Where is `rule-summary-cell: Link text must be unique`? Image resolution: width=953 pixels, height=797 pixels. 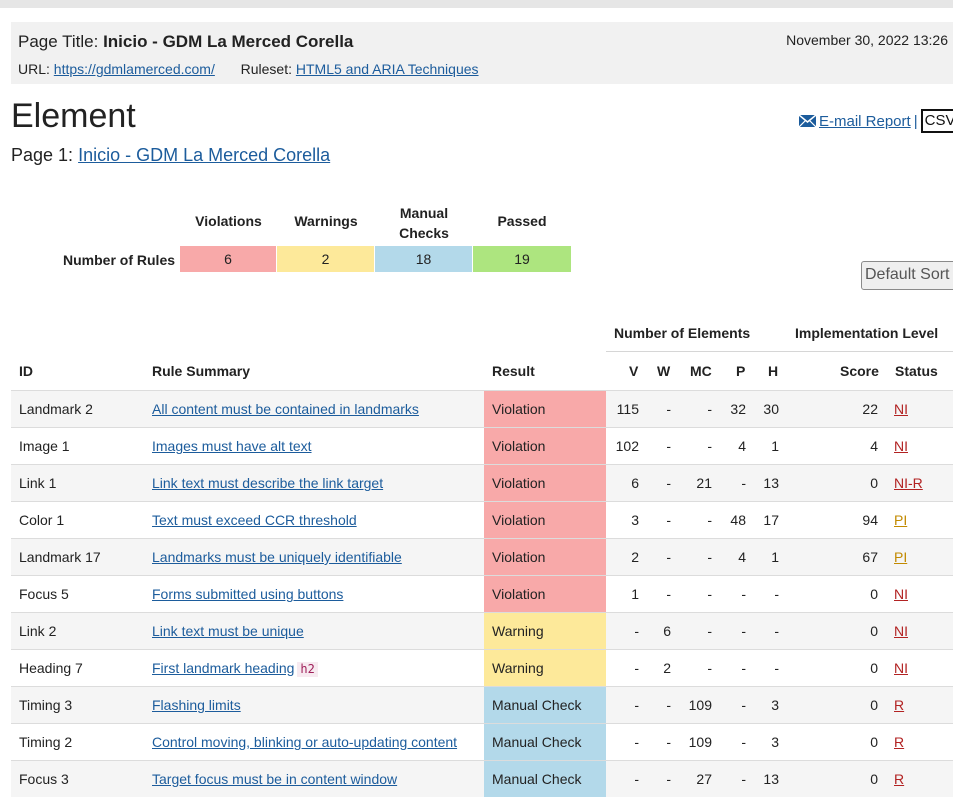 rule-summary-cell: Link text must be unique is located at coordinates (228, 631).